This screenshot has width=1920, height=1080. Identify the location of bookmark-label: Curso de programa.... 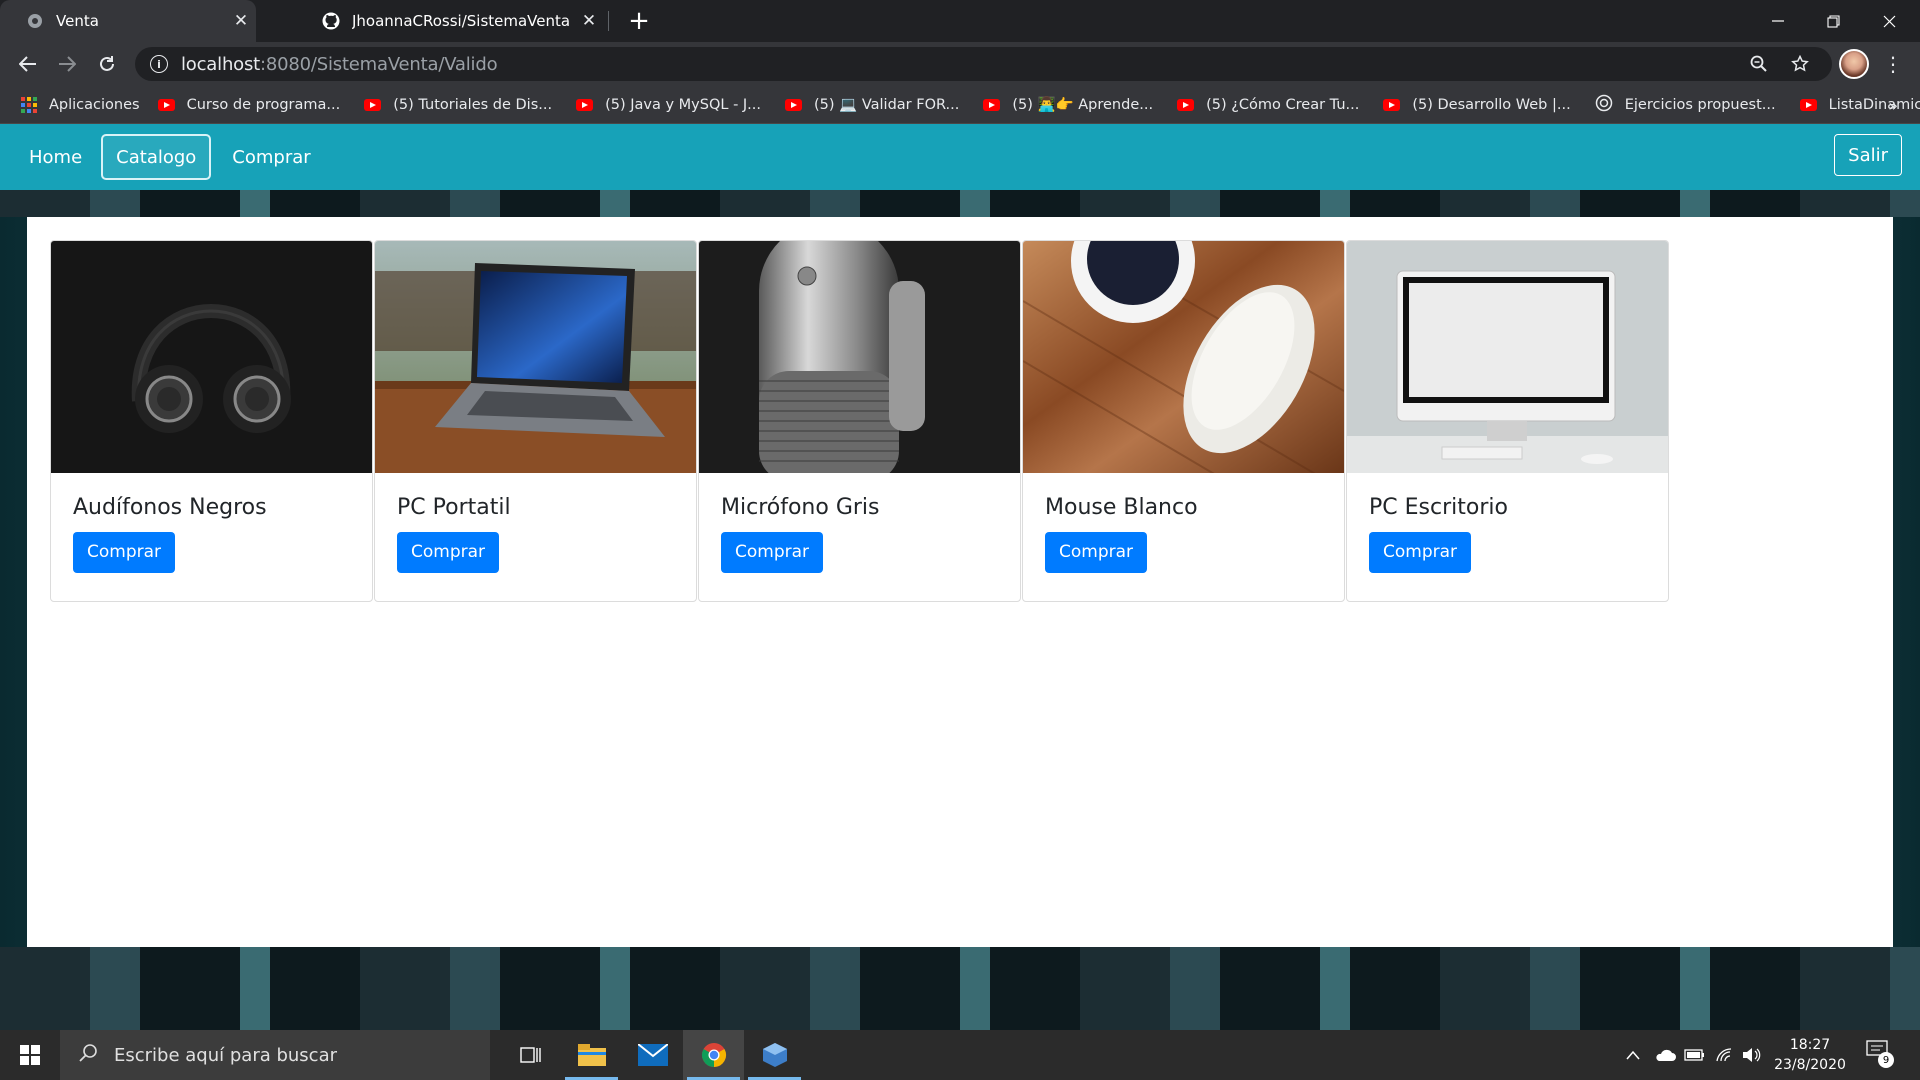
(263, 104).